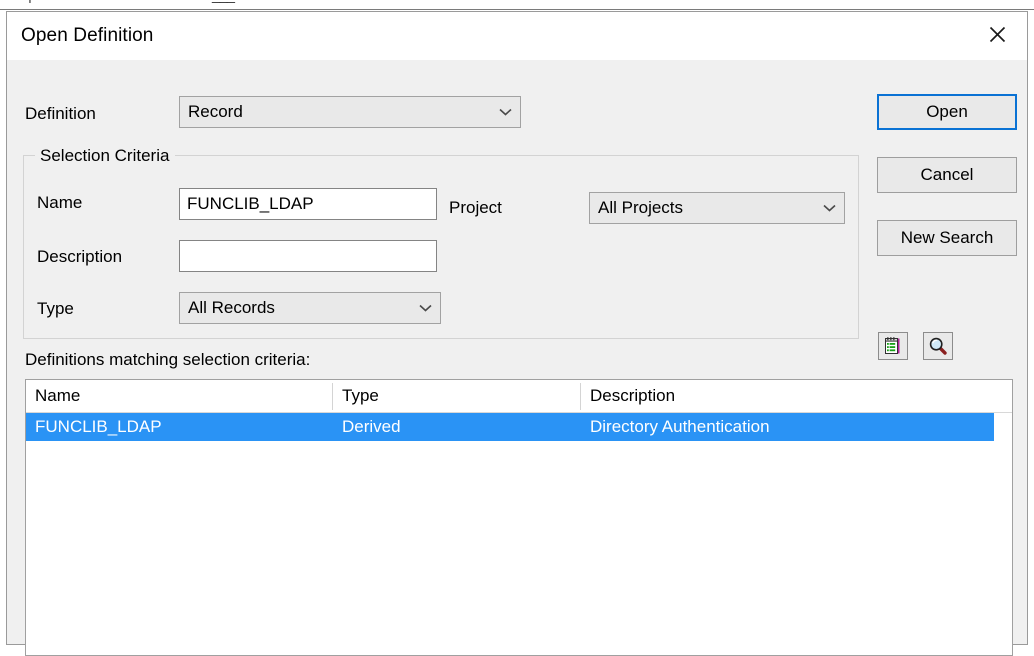  Describe the element at coordinates (517, 5) in the screenshot. I see `background-cut-off-strip: | ___` at that location.